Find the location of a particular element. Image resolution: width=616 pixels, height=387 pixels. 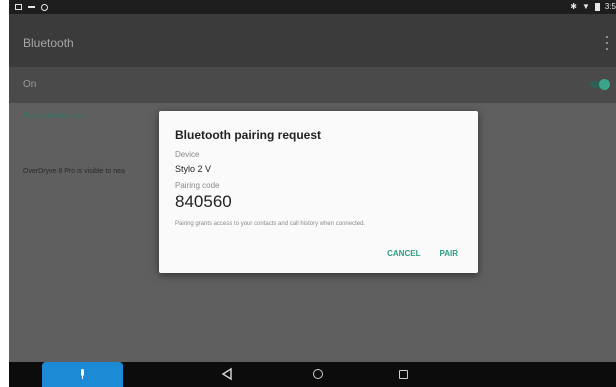

voice-input-button is located at coordinates (82, 374).